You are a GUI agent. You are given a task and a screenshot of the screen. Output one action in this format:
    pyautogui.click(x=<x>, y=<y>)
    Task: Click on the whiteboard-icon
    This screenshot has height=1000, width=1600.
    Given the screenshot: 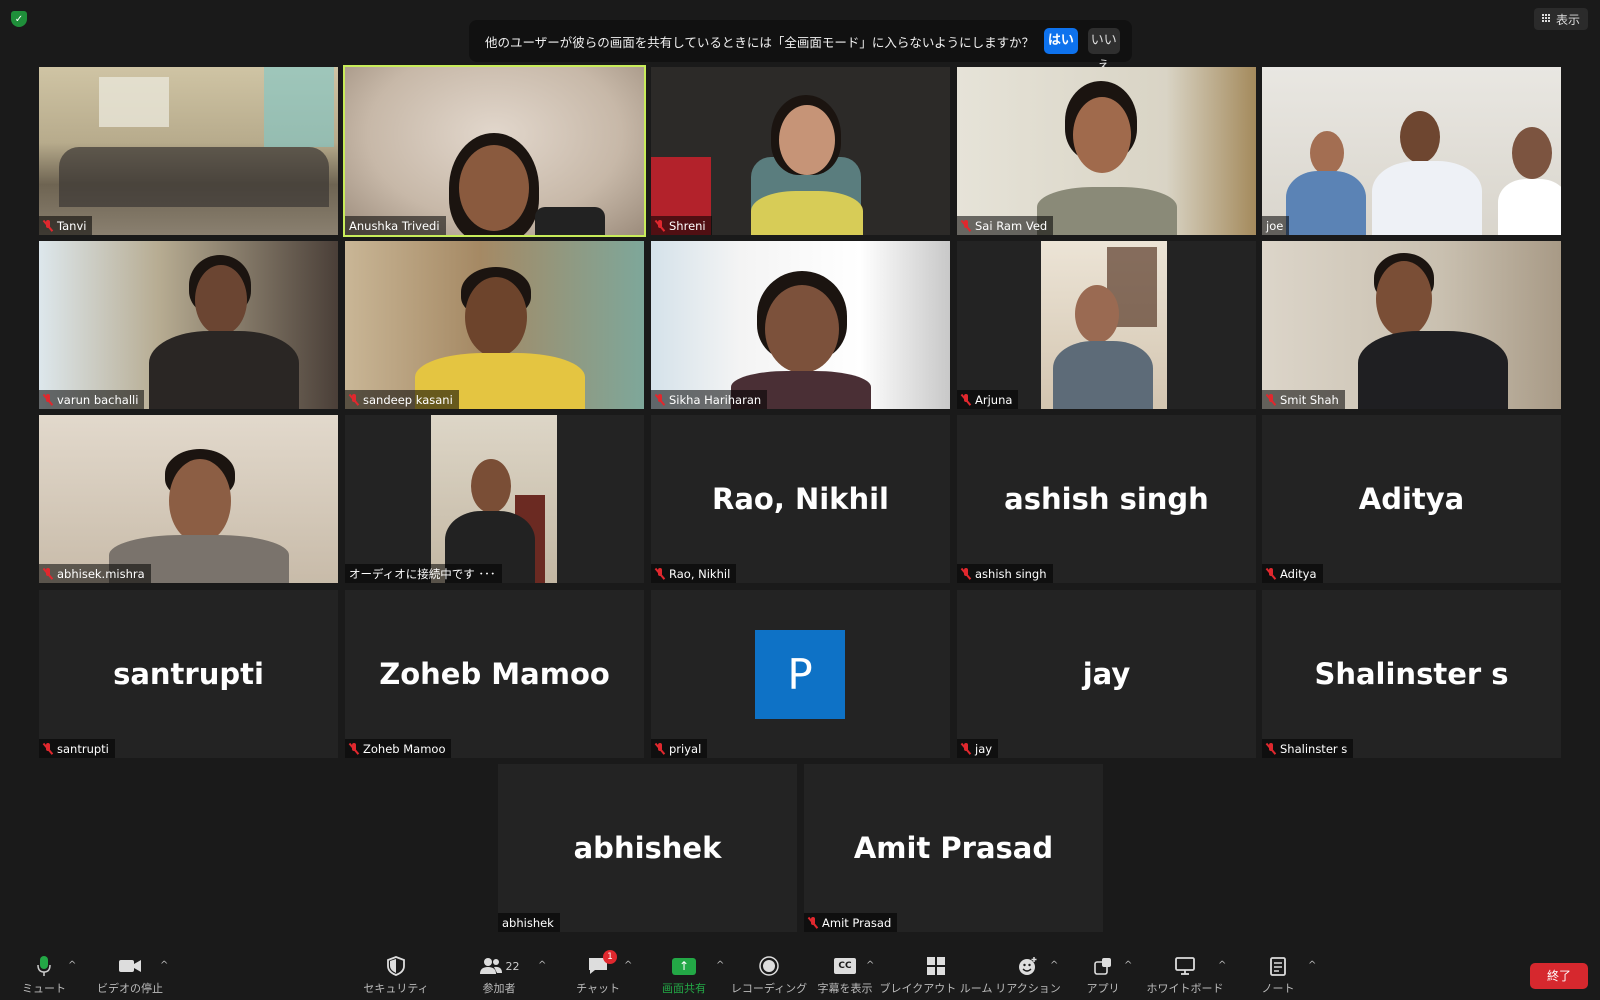 What is the action you would take?
    pyautogui.click(x=1185, y=966)
    